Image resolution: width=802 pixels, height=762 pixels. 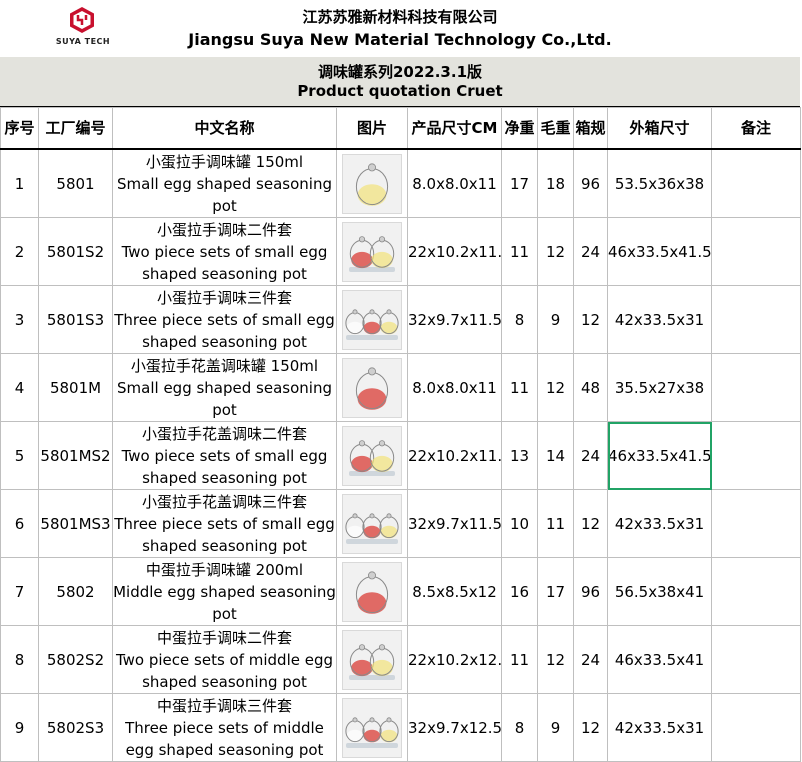 I want to click on column-header: 备注, so click(x=756, y=128).